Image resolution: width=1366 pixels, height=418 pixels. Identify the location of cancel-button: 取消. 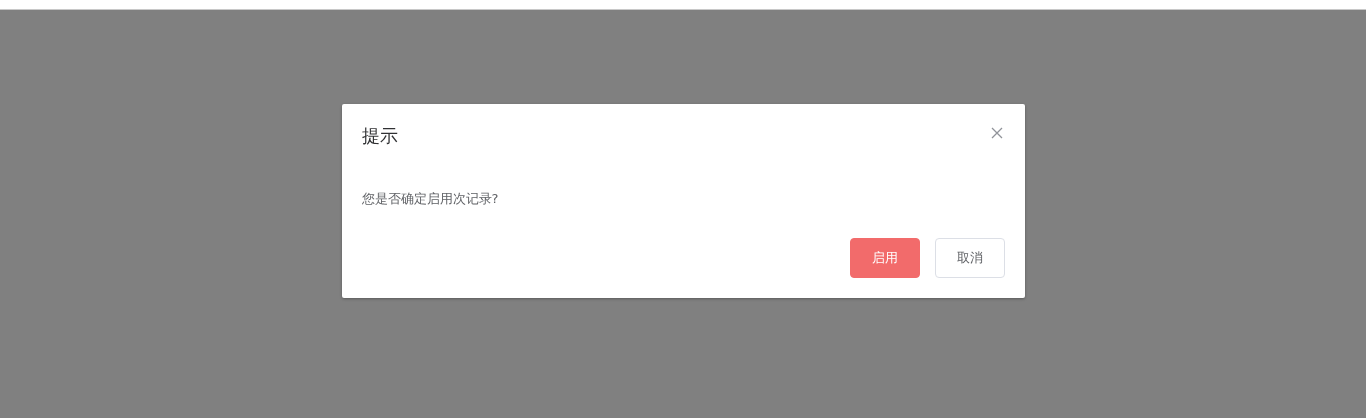
(969, 258).